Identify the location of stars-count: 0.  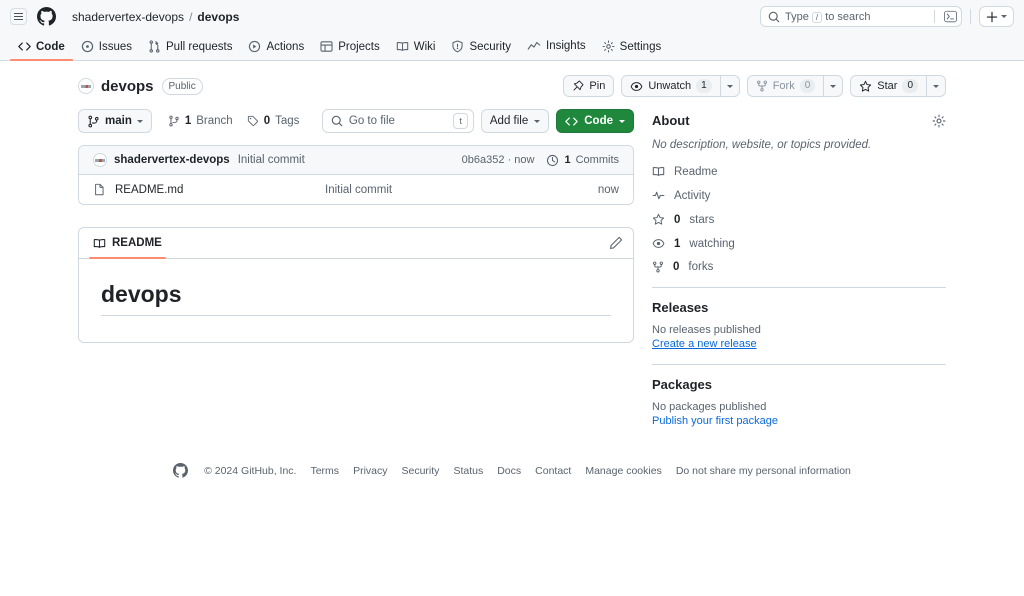
(677, 219).